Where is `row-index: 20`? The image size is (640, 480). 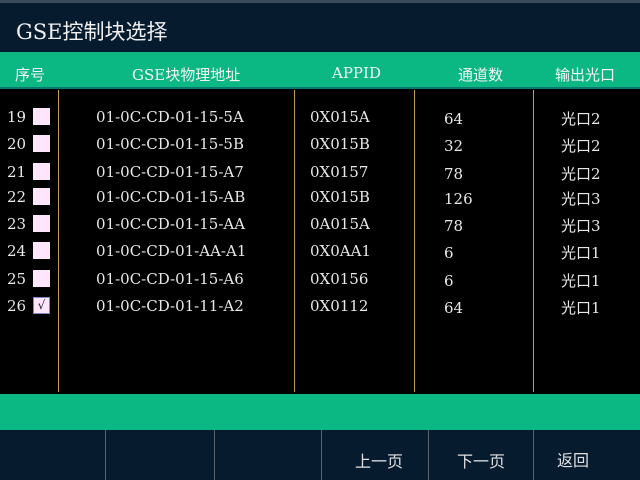 row-index: 20 is located at coordinates (17, 144).